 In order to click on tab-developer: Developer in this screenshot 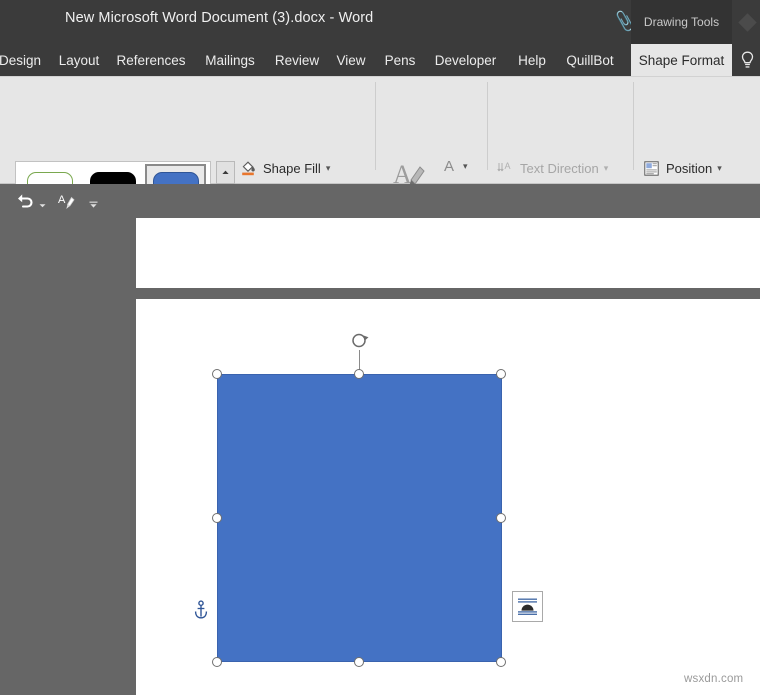, I will do `click(465, 60)`.